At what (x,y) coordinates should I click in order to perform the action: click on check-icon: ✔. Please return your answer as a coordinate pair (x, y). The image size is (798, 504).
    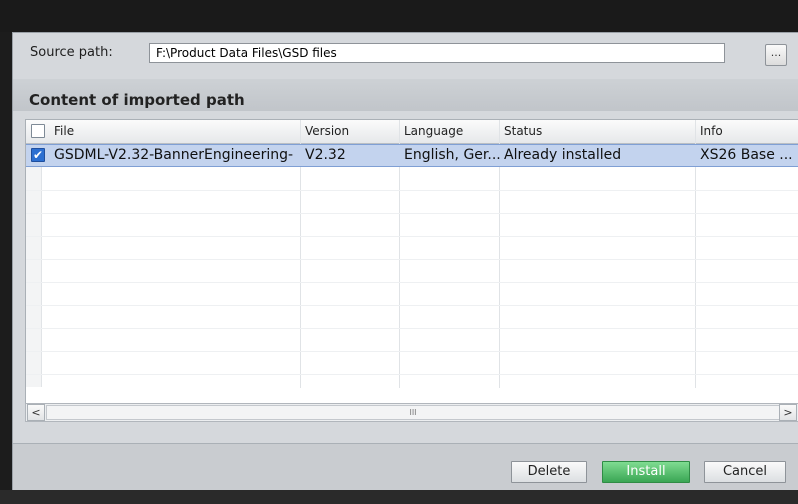
    Looking at the image, I should click on (38, 155).